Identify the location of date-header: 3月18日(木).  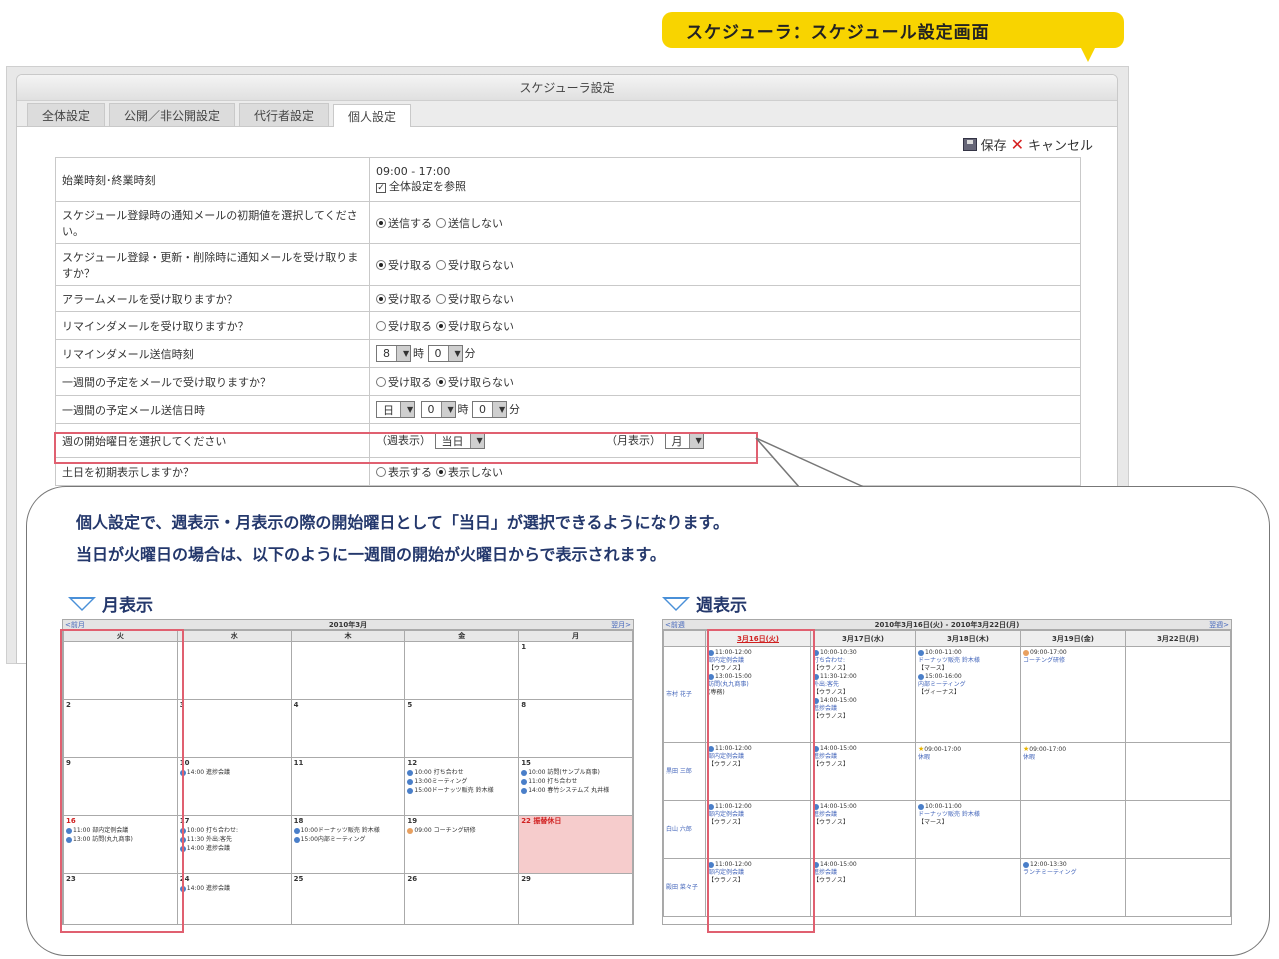
(968, 638).